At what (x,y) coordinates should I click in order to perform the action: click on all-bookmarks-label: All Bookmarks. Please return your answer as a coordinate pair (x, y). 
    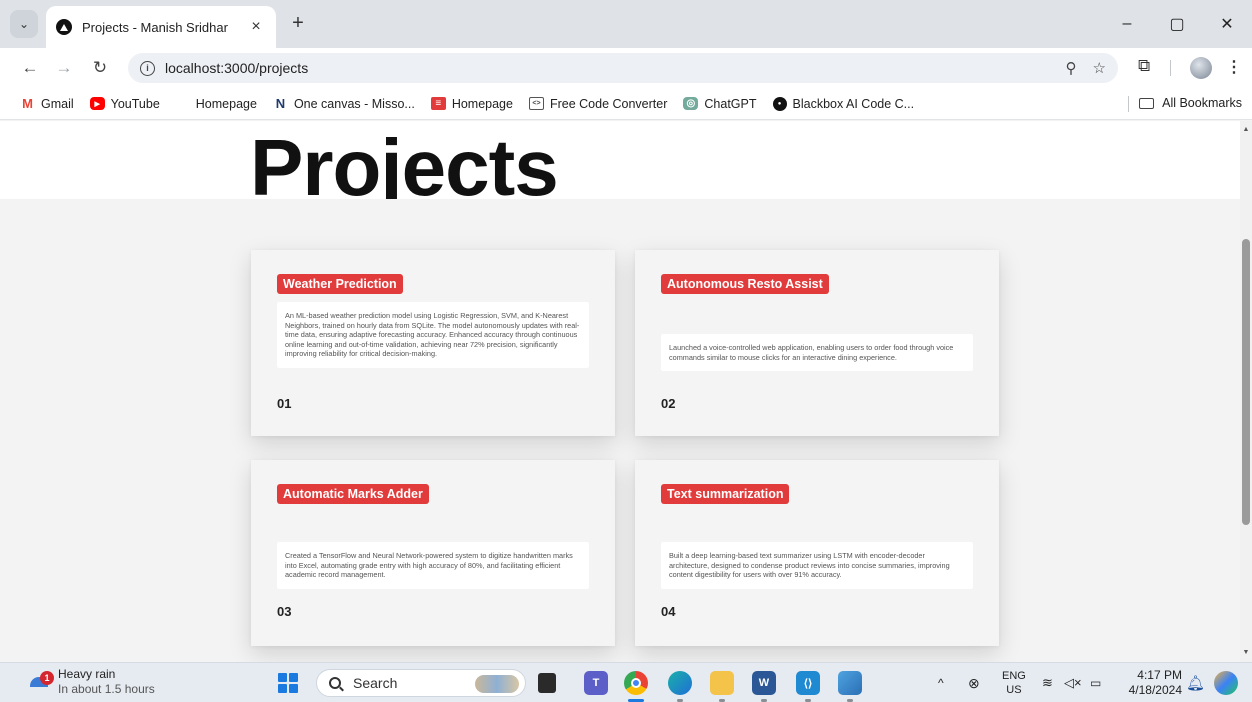
    Looking at the image, I should click on (1202, 103).